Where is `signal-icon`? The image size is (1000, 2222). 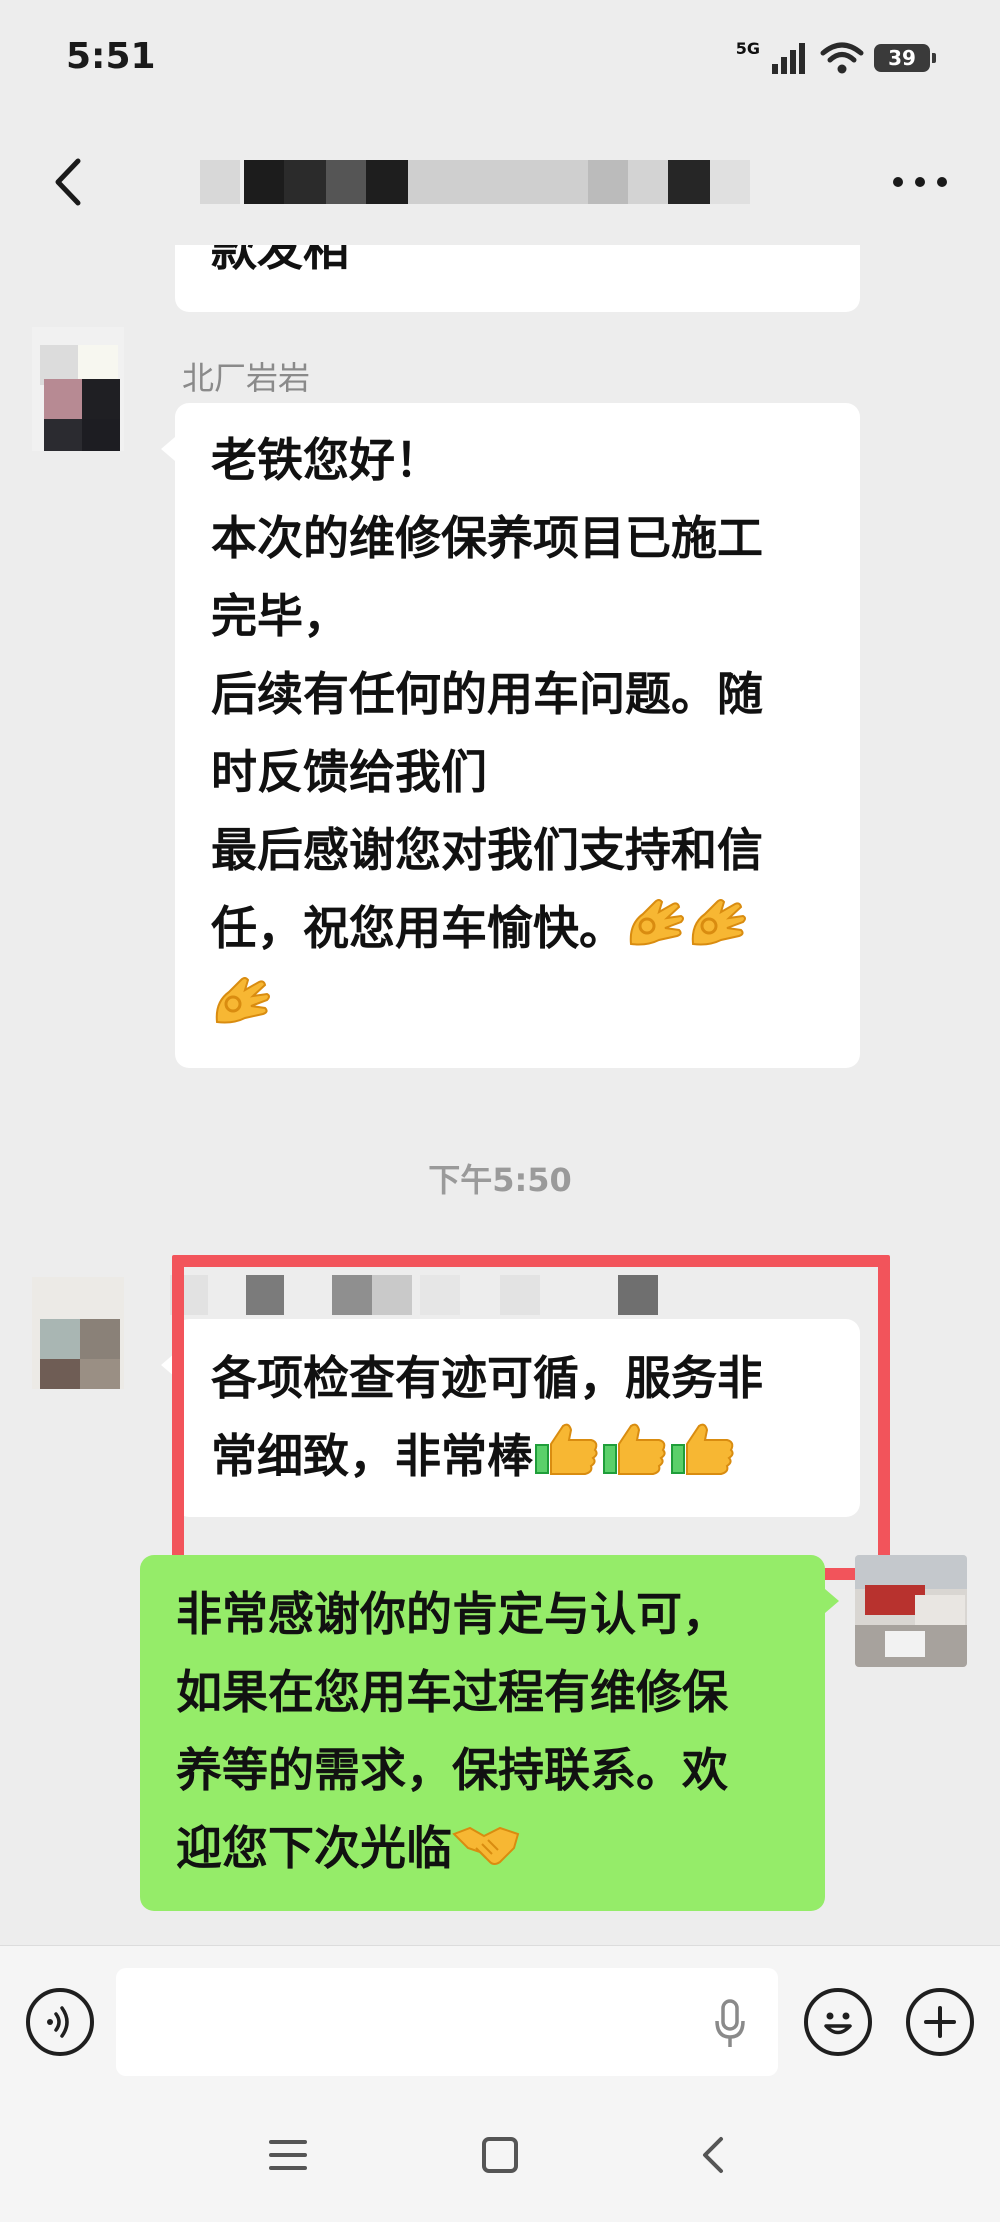 signal-icon is located at coordinates (788, 58).